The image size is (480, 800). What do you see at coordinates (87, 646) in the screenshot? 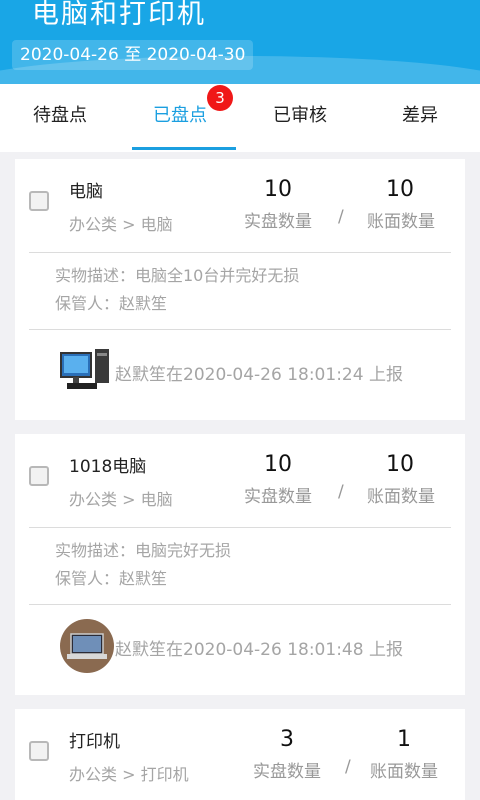
I see `laptop-photo` at bounding box center [87, 646].